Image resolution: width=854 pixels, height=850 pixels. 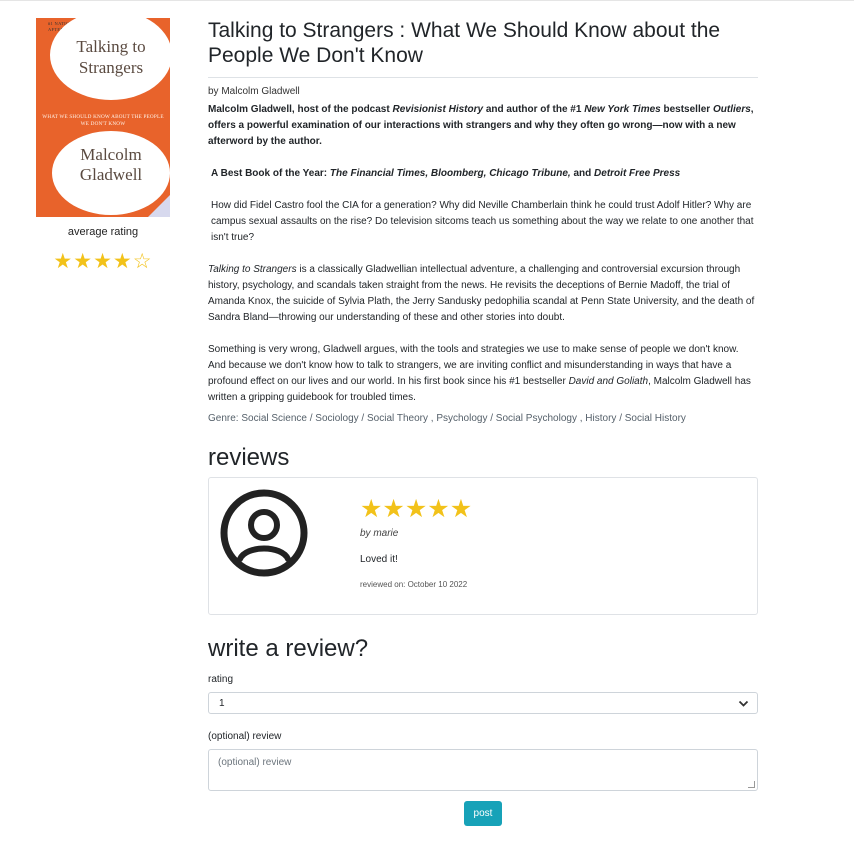 I want to click on genre-link-social-theory: Social Theory, so click(x=397, y=418).